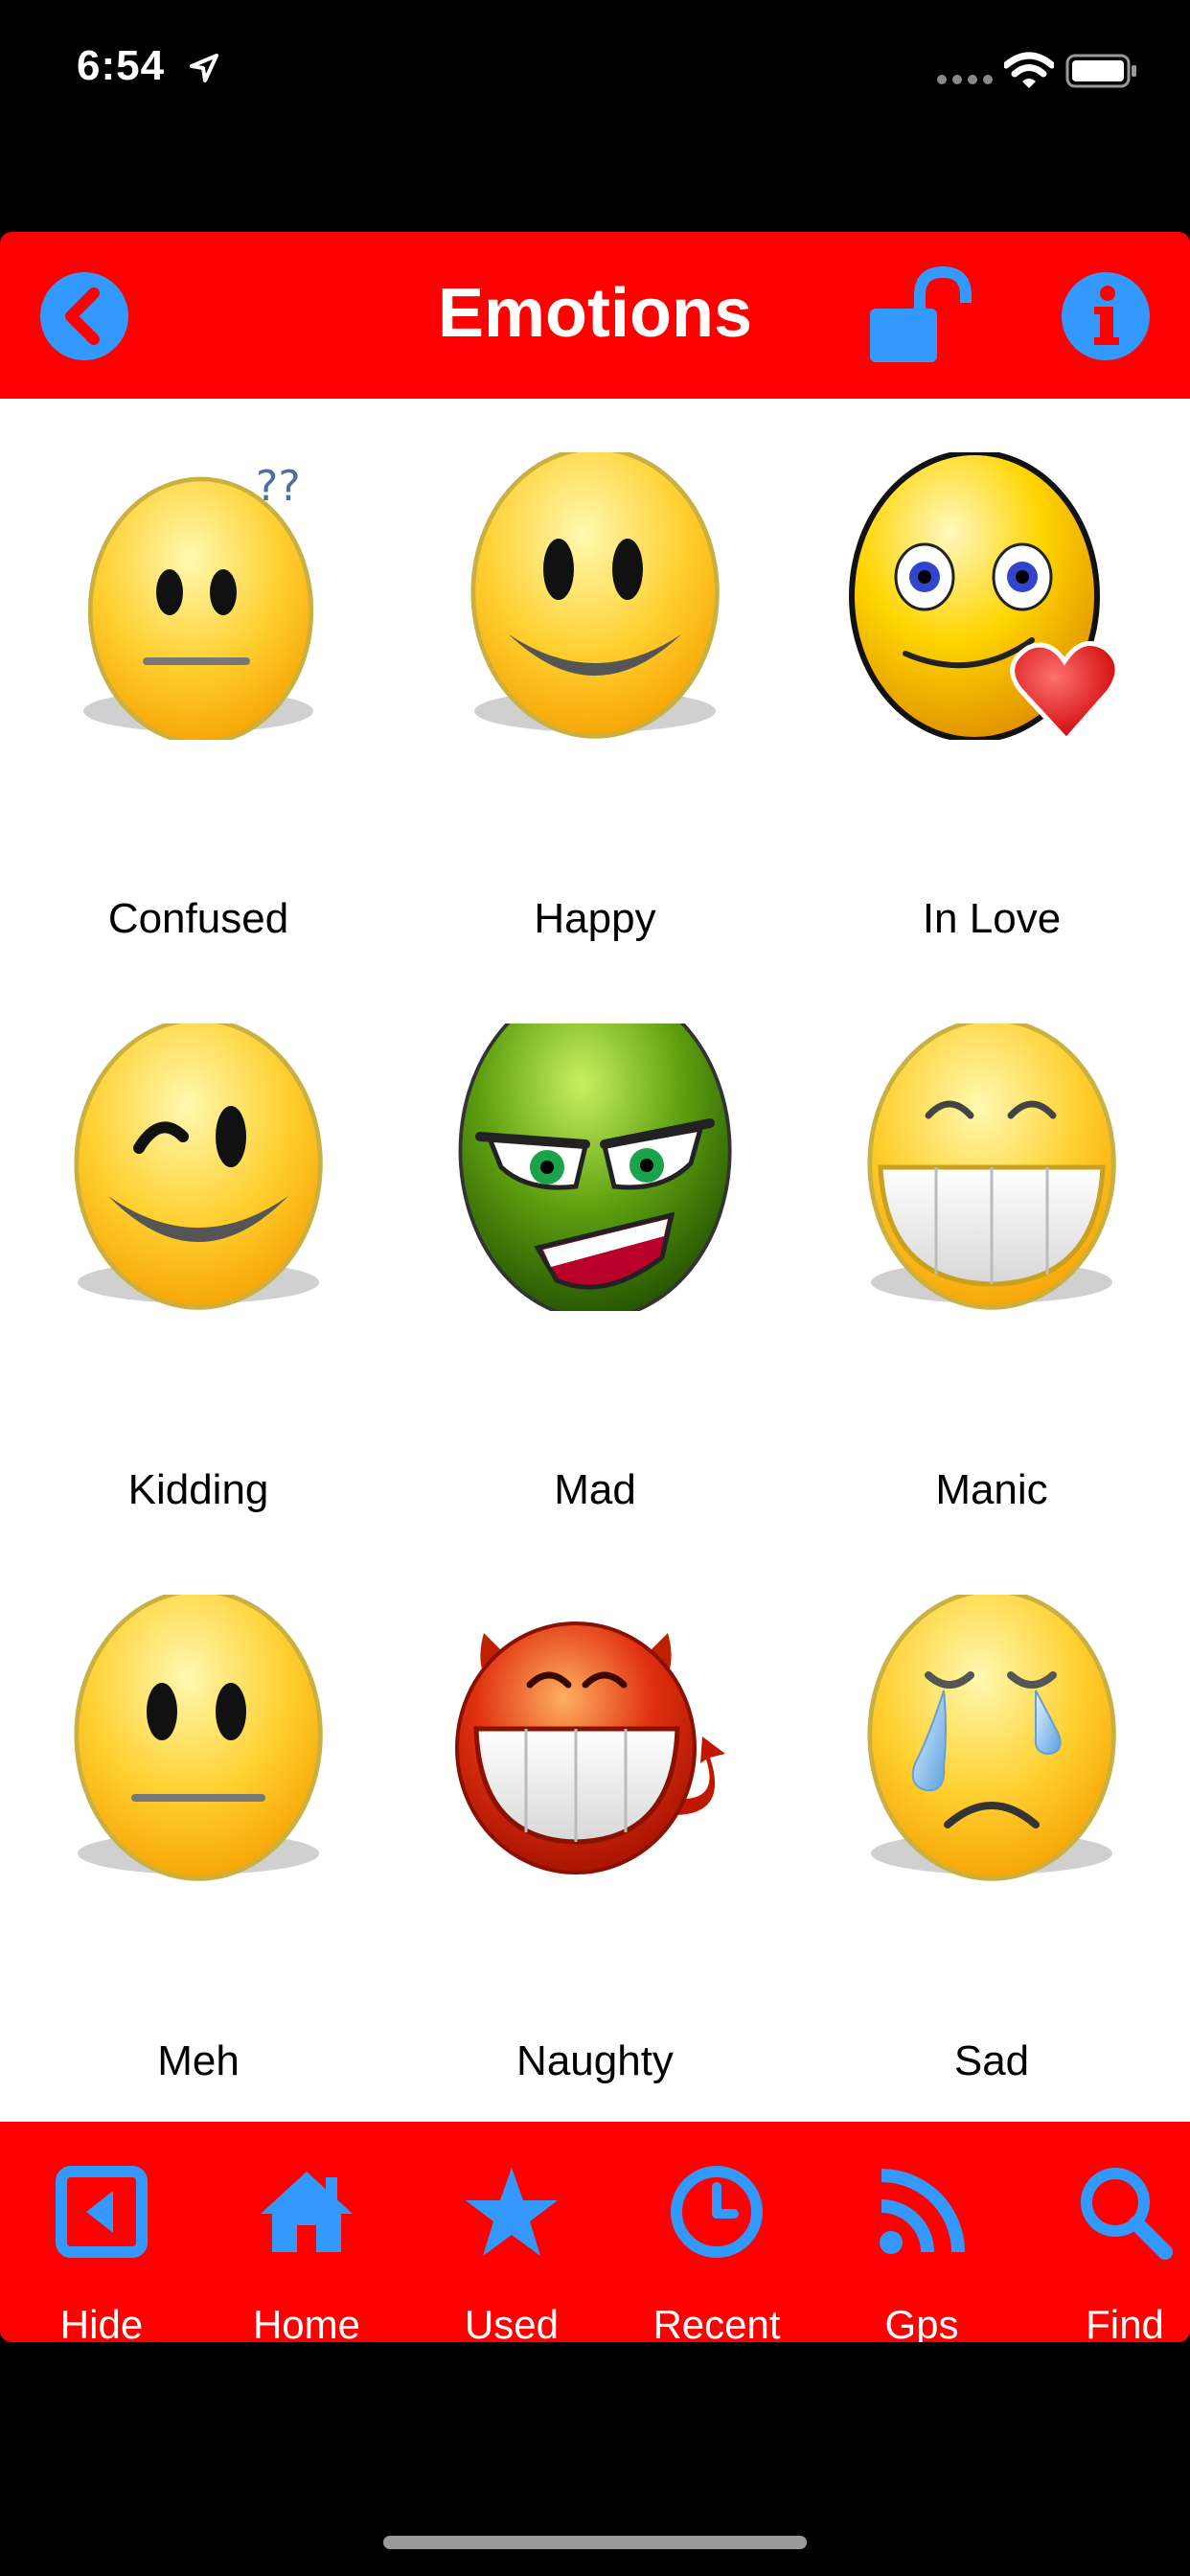  Describe the element at coordinates (198, 1489) in the screenshot. I see `emotion-label: Kidding` at that location.